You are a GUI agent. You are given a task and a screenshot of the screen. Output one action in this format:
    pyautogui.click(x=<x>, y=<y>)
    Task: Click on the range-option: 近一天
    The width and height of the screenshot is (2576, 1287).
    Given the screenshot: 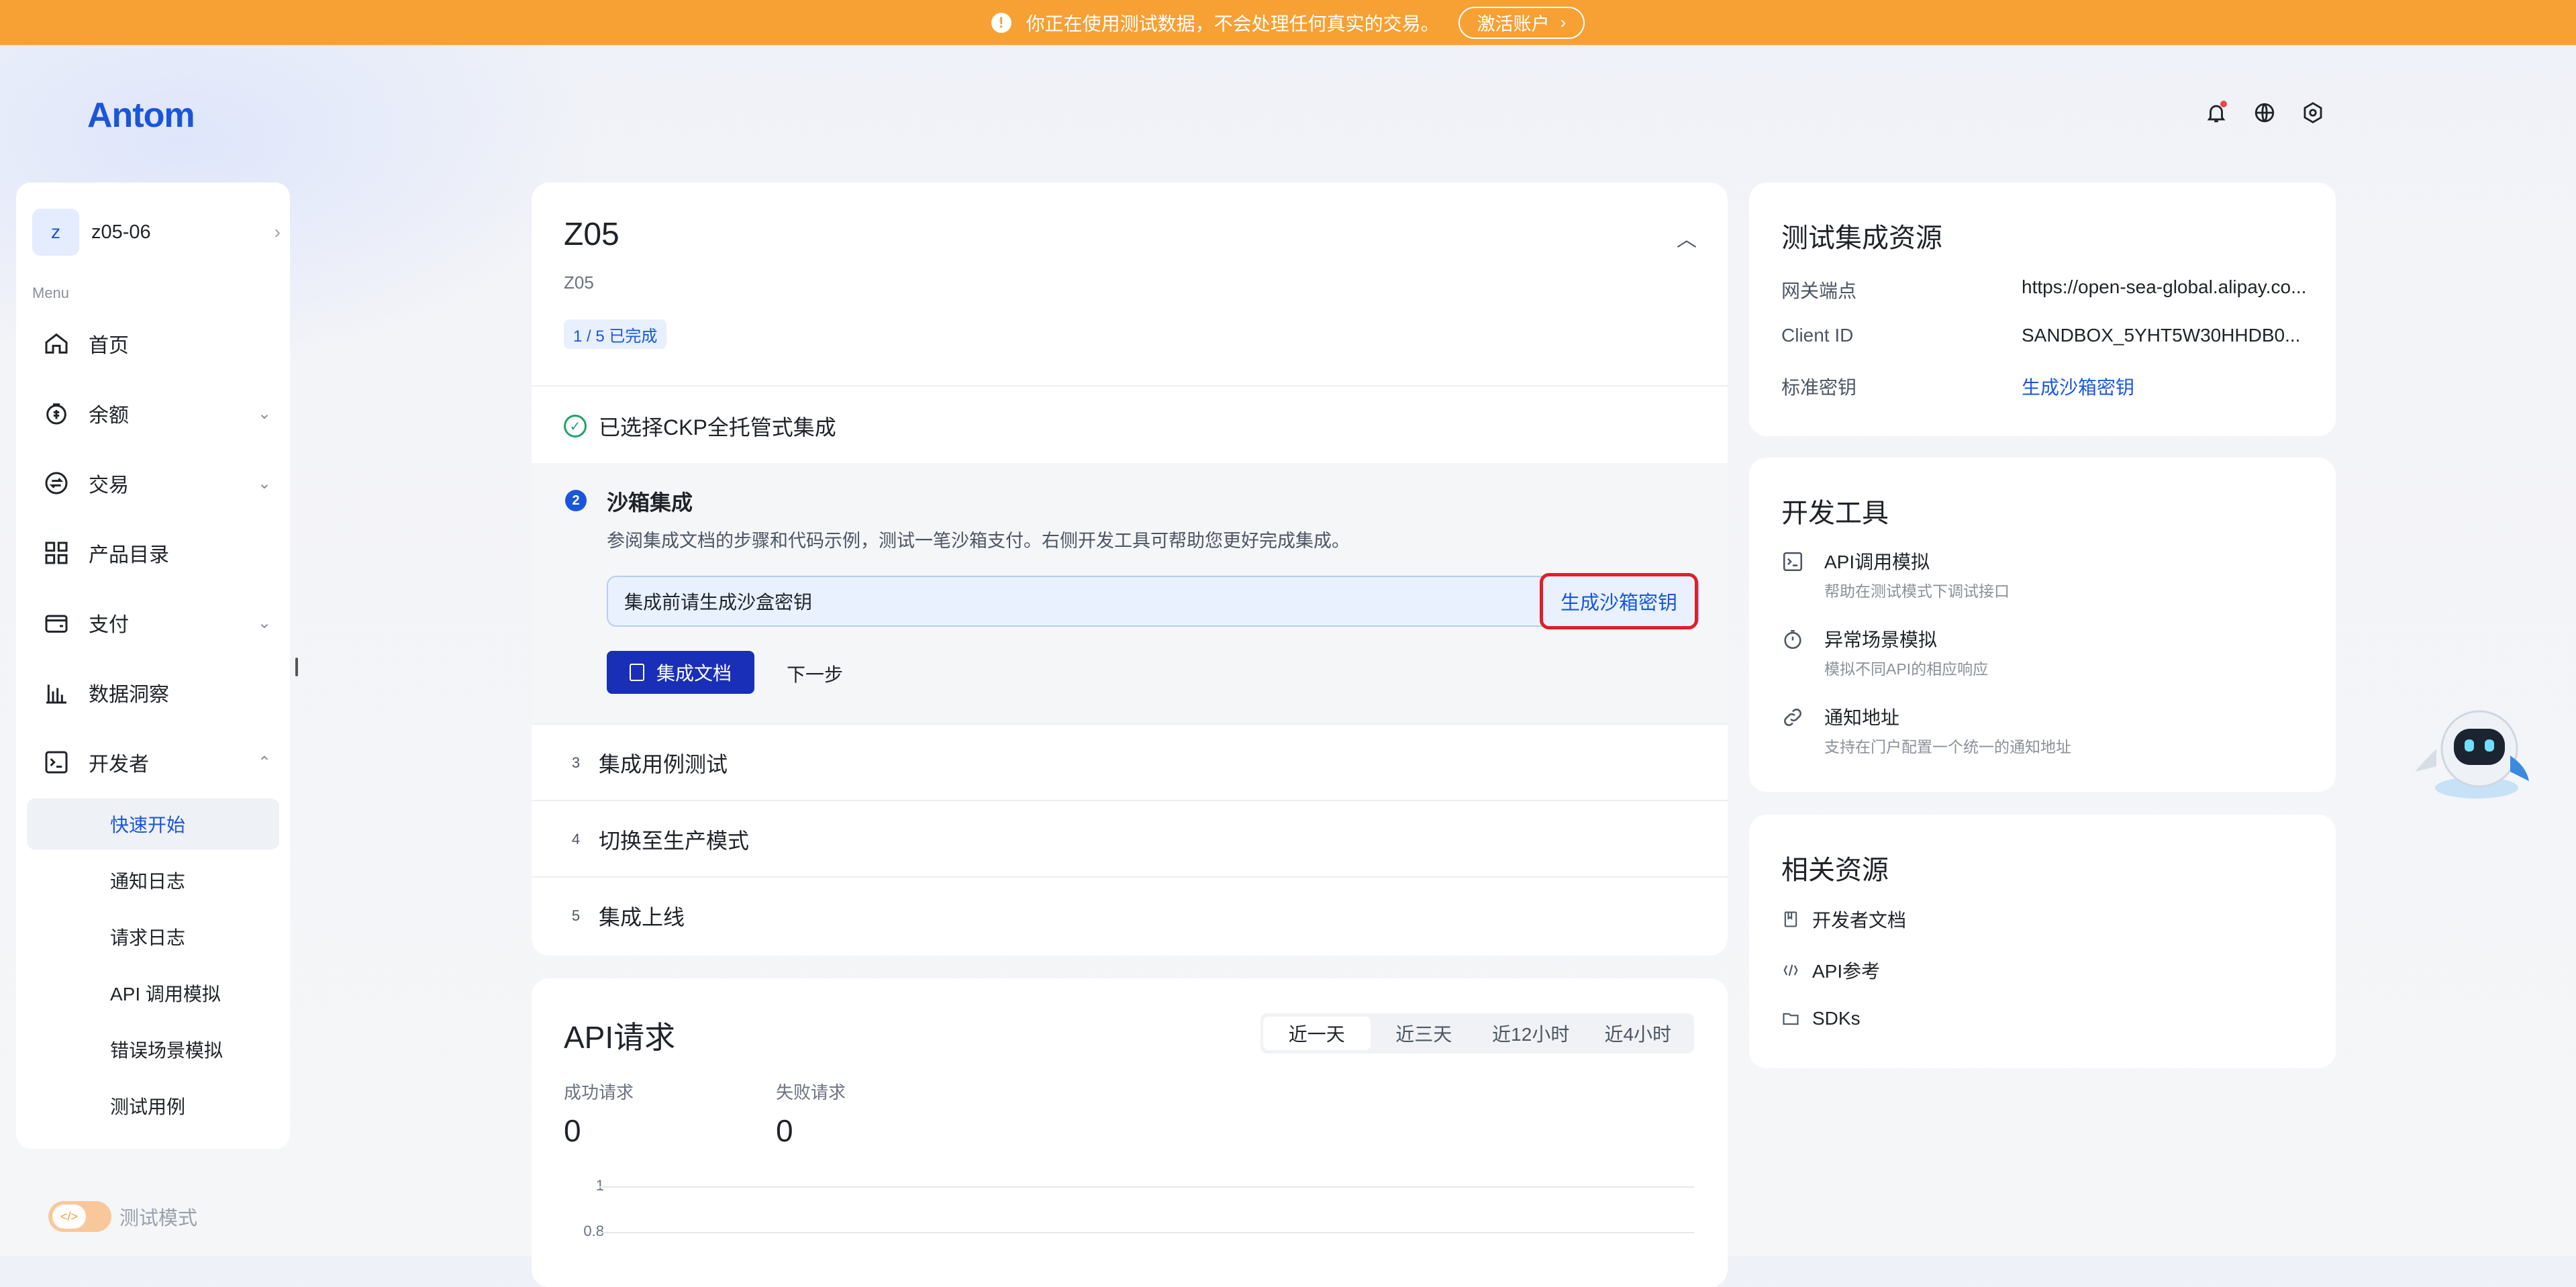 What is the action you would take?
    pyautogui.click(x=1317, y=1033)
    